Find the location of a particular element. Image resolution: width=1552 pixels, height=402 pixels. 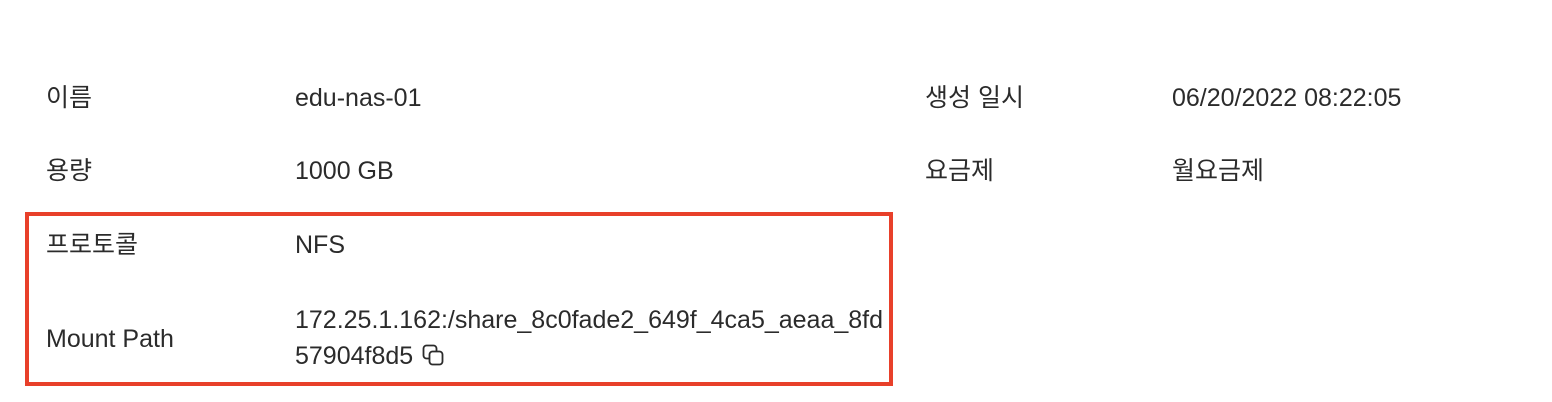

capacity-label: 용량 is located at coordinates (69, 171).